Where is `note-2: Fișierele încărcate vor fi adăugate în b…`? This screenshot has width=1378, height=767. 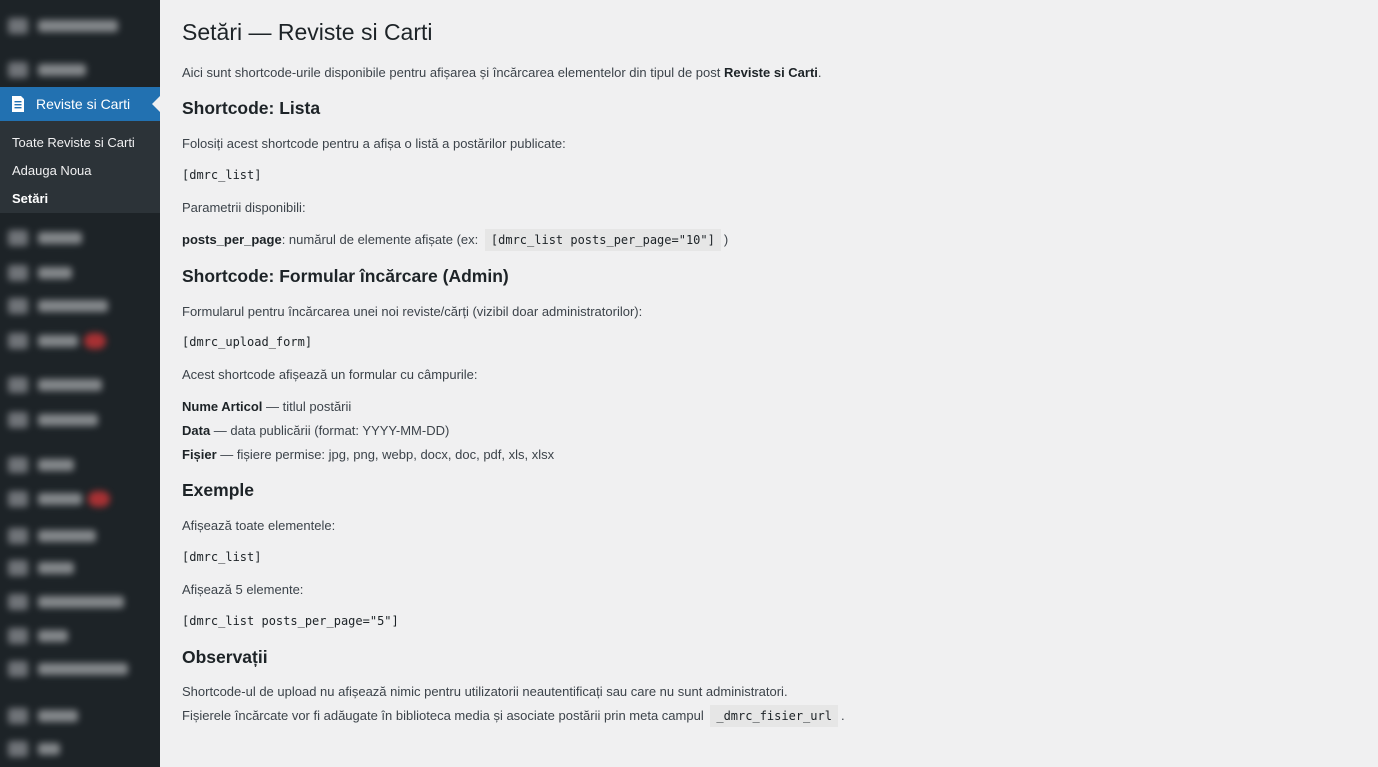 note-2: Fișierele încărcate vor fi adăugate în b… is located at coordinates (513, 716).